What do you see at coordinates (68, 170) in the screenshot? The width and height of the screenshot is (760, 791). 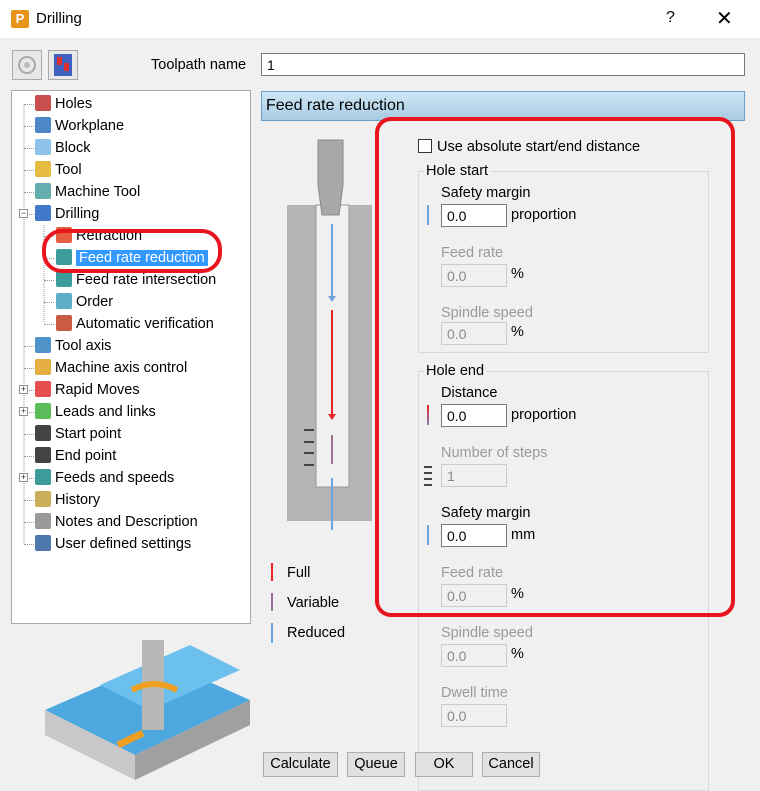 I see `tree-item-label: Tool` at bounding box center [68, 170].